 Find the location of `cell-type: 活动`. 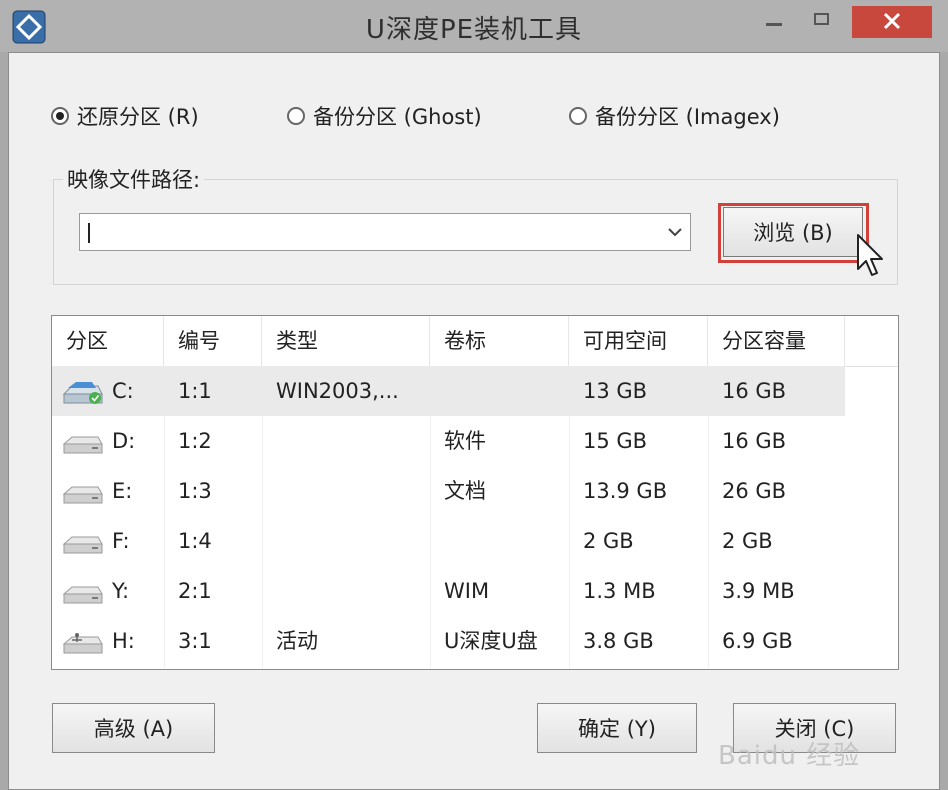

cell-type: 活动 is located at coordinates (297, 641).